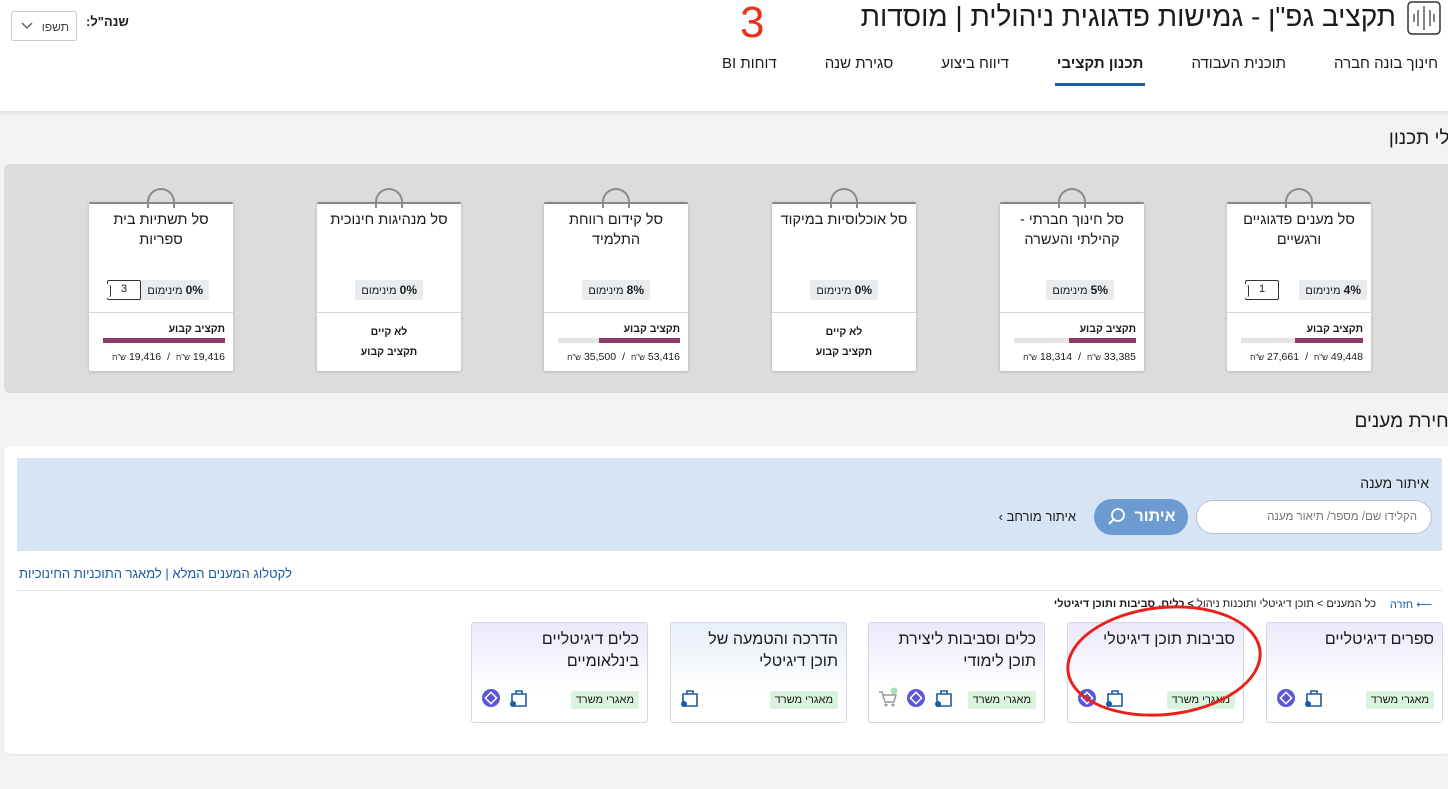  Describe the element at coordinates (1299, 230) in the screenshot. I see `basket-name: סל מענים פדגוגיים ורגשיים` at that location.